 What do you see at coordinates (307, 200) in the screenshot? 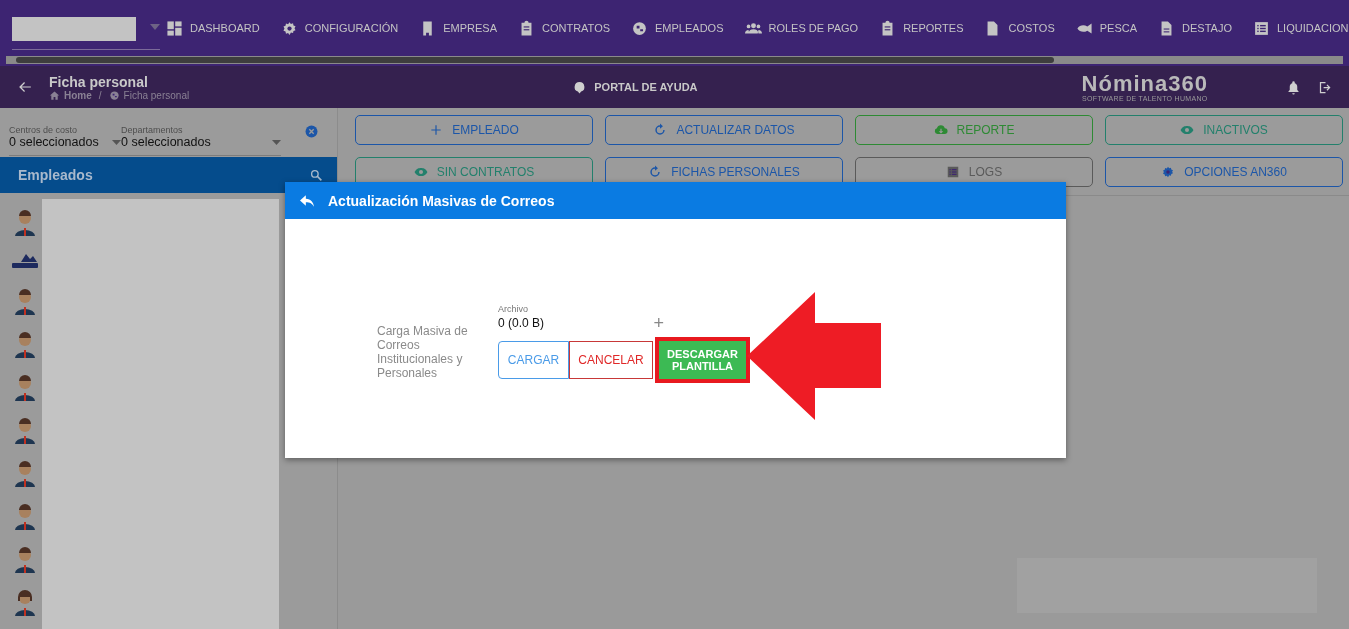
I see `reply-arrow-icon` at bounding box center [307, 200].